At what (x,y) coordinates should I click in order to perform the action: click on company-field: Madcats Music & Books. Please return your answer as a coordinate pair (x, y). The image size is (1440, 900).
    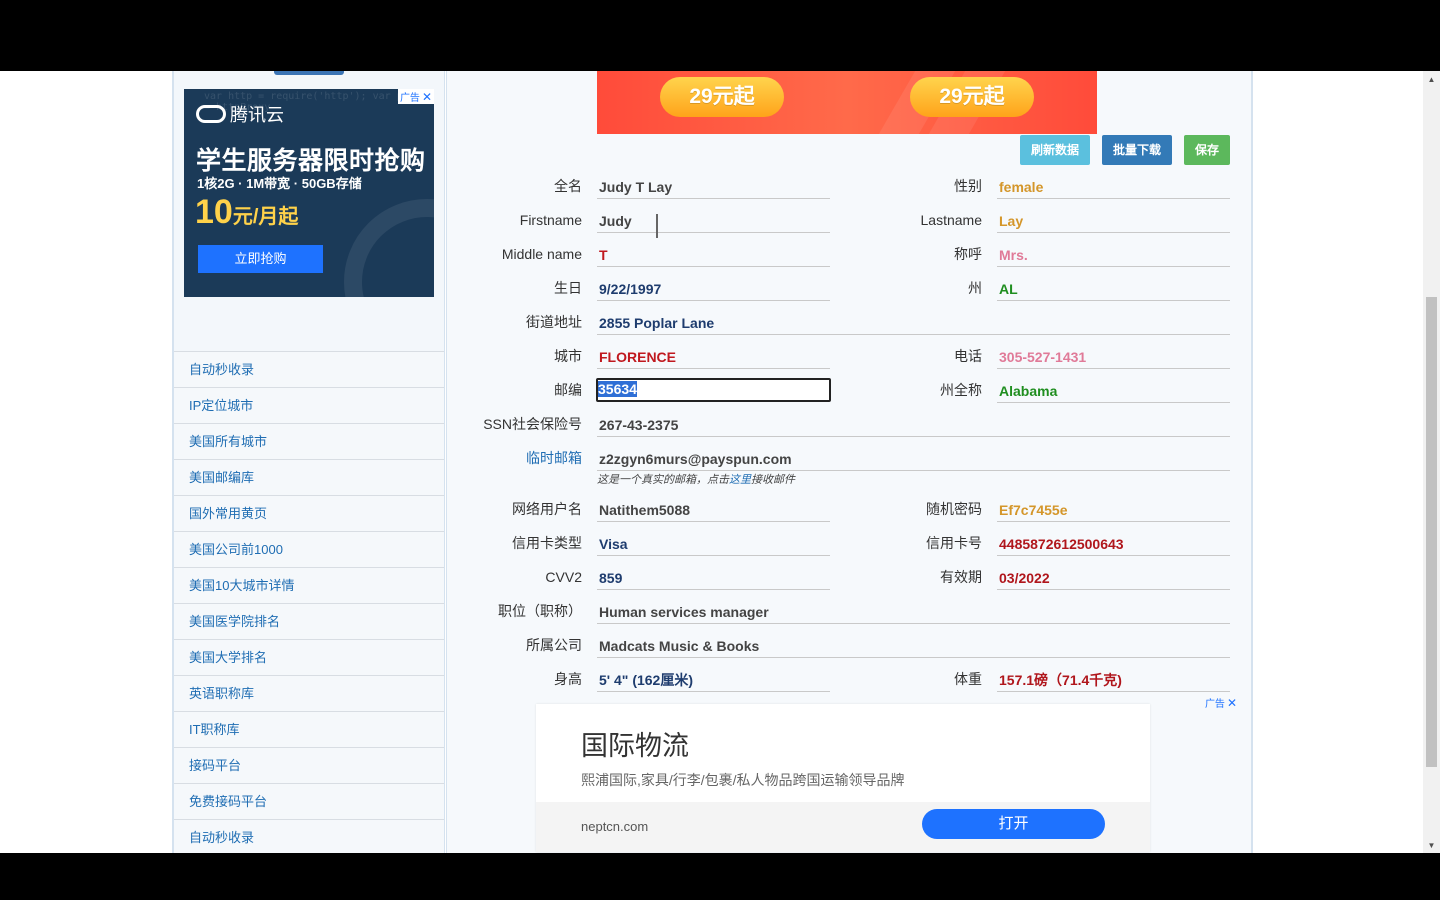
    Looking at the image, I should click on (913, 646).